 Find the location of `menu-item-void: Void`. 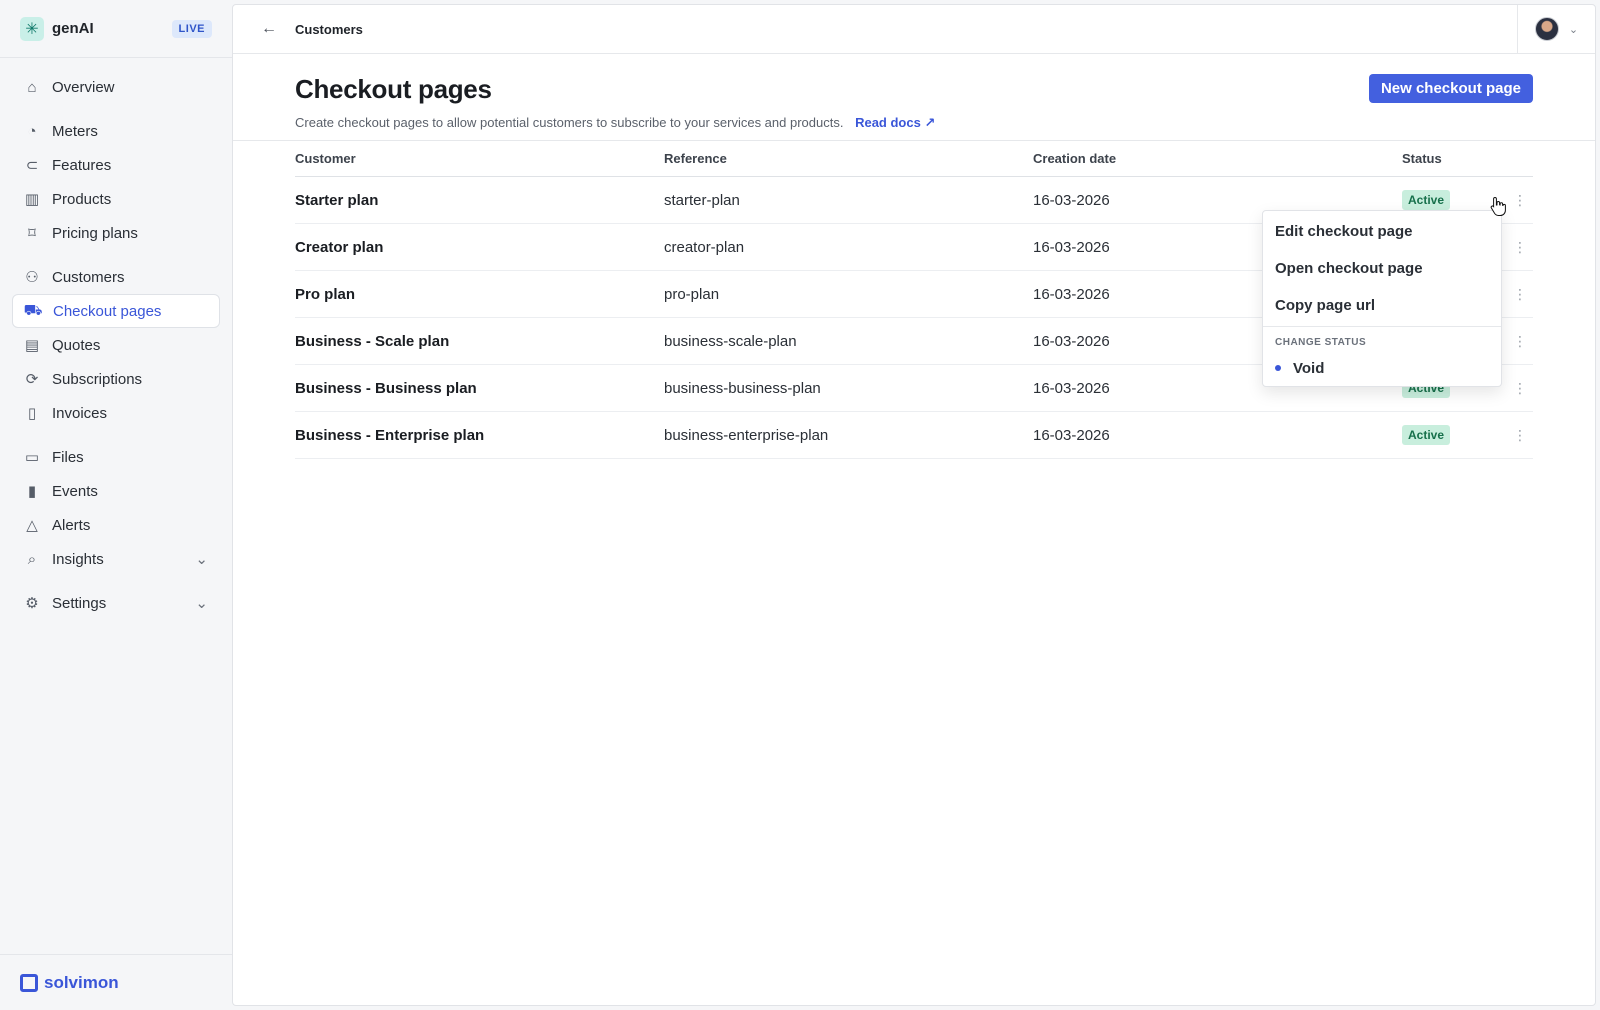

menu-item-void: Void is located at coordinates (1382, 368).